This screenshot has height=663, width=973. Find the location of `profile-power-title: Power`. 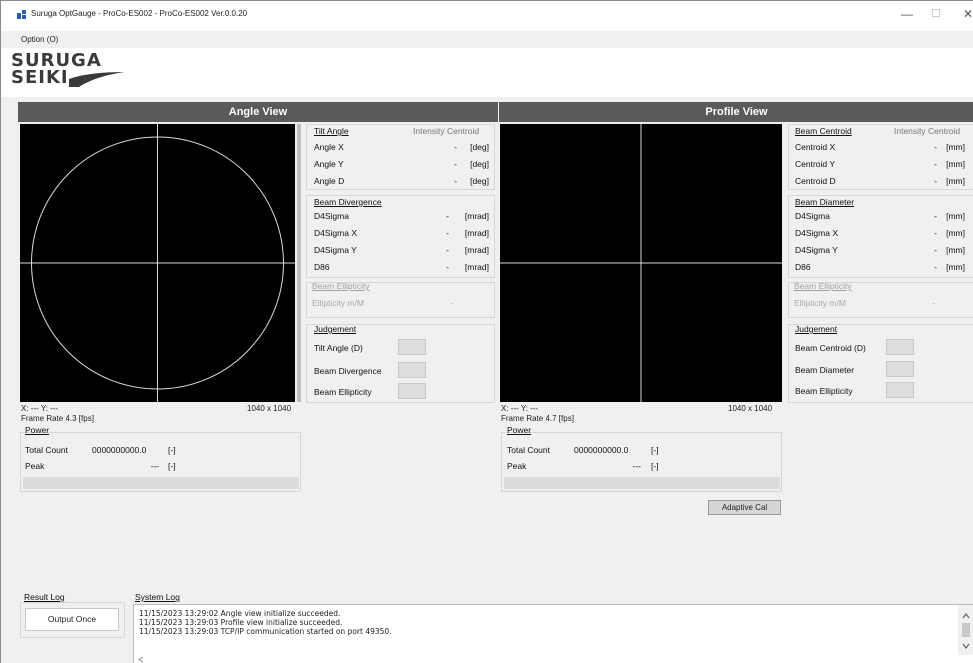

profile-power-title: Power is located at coordinates (519, 430).